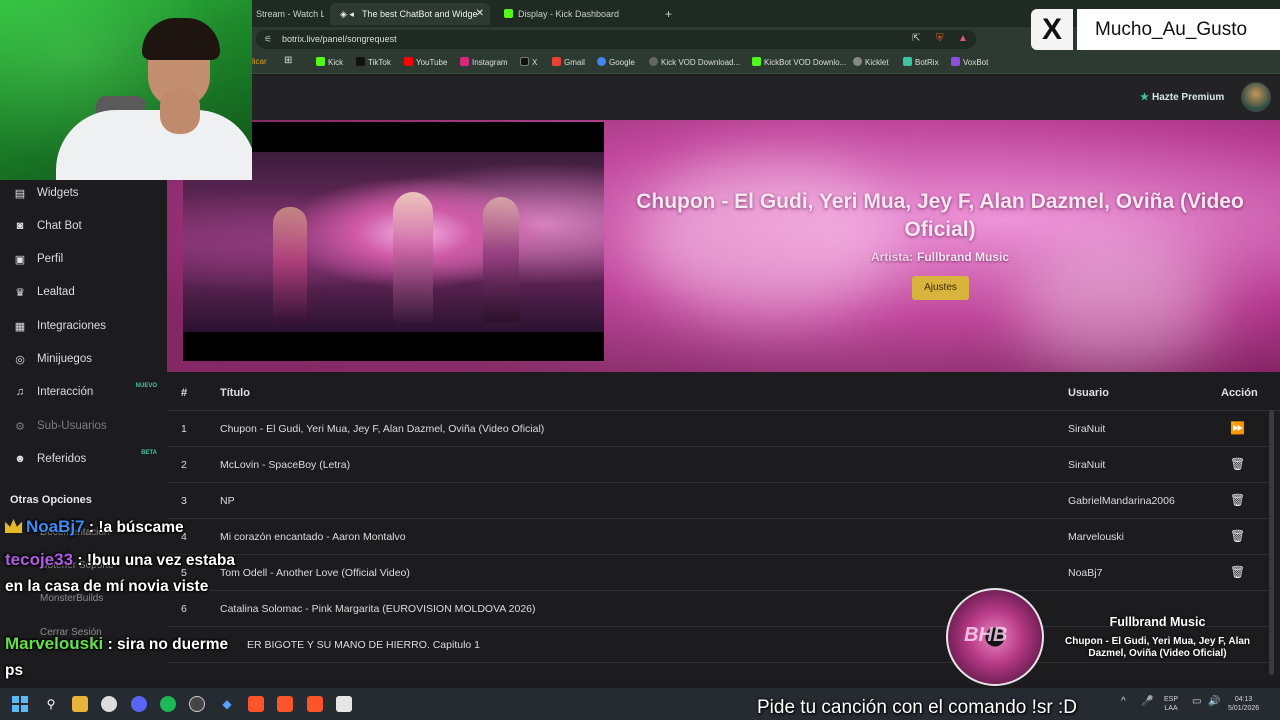 Image resolution: width=1280 pixels, height=720 pixels. I want to click on speaker-icon: ◈ ◂, so click(347, 14).